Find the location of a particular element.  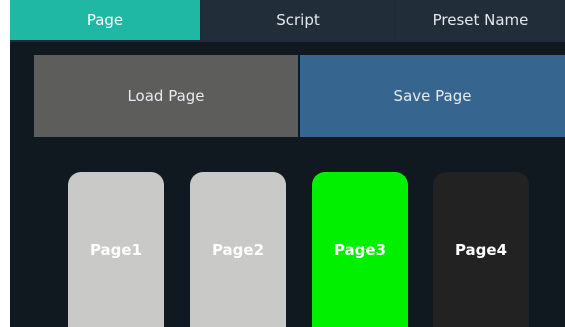

save-page-label: Save Page is located at coordinates (432, 96).